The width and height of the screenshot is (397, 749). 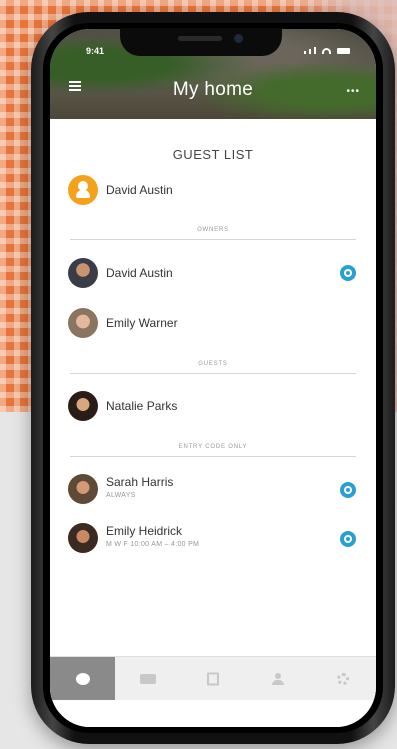 What do you see at coordinates (139, 273) in the screenshot?
I see `guest-name: David Austin` at bounding box center [139, 273].